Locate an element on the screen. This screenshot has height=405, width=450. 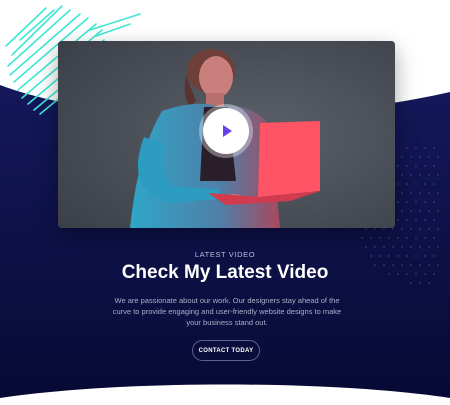
play-button is located at coordinates (226, 131).